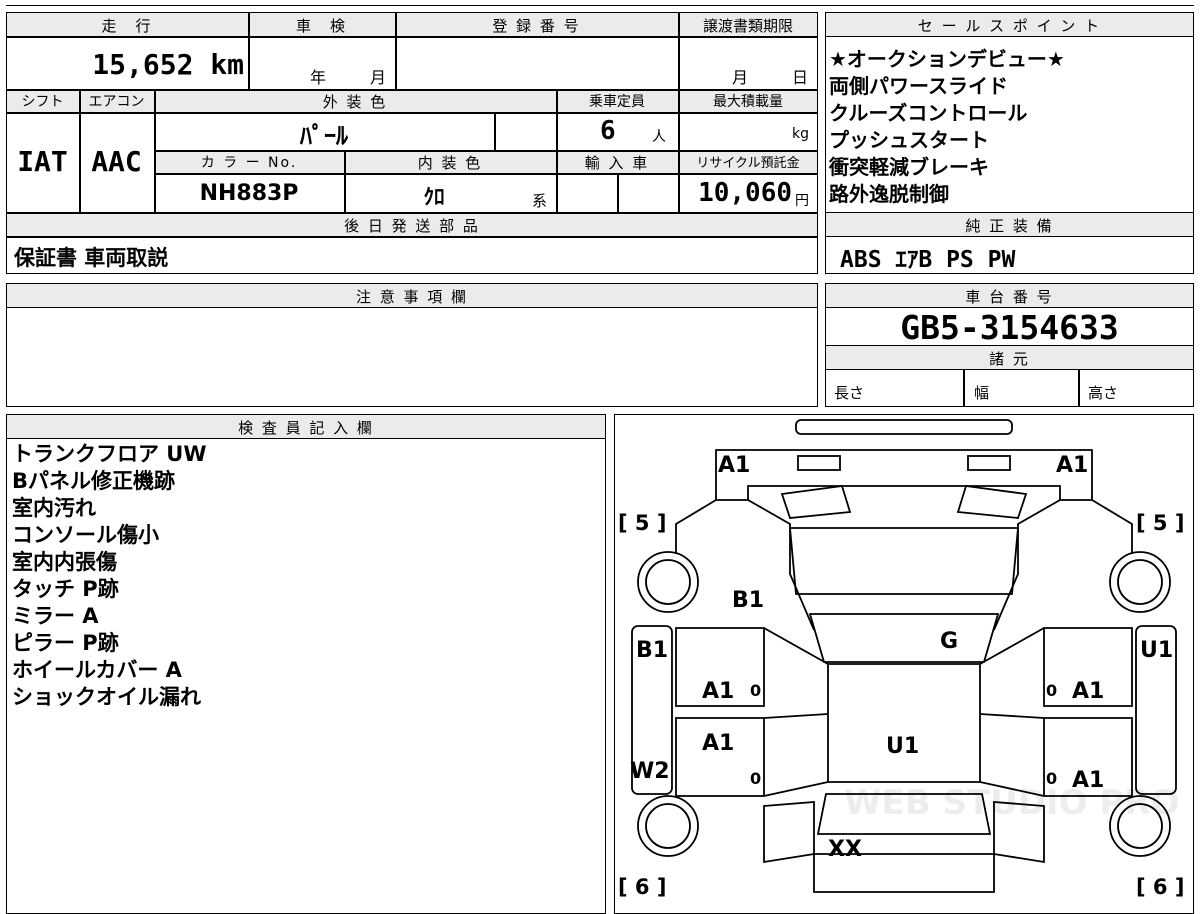 The image size is (1200, 914). I want to click on deadline-month-label: 月, so click(740, 77).